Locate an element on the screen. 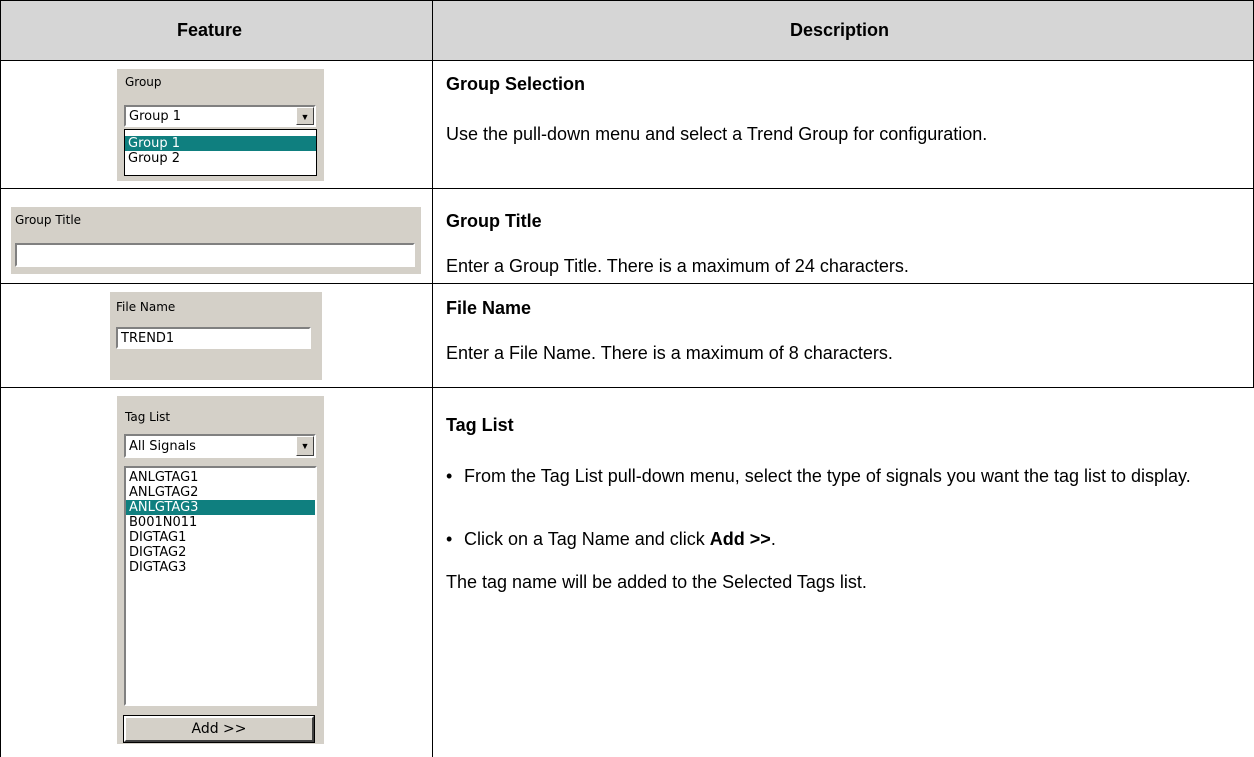 This screenshot has width=1254, height=757. bullet-bold-text: Add >> is located at coordinates (740, 539).